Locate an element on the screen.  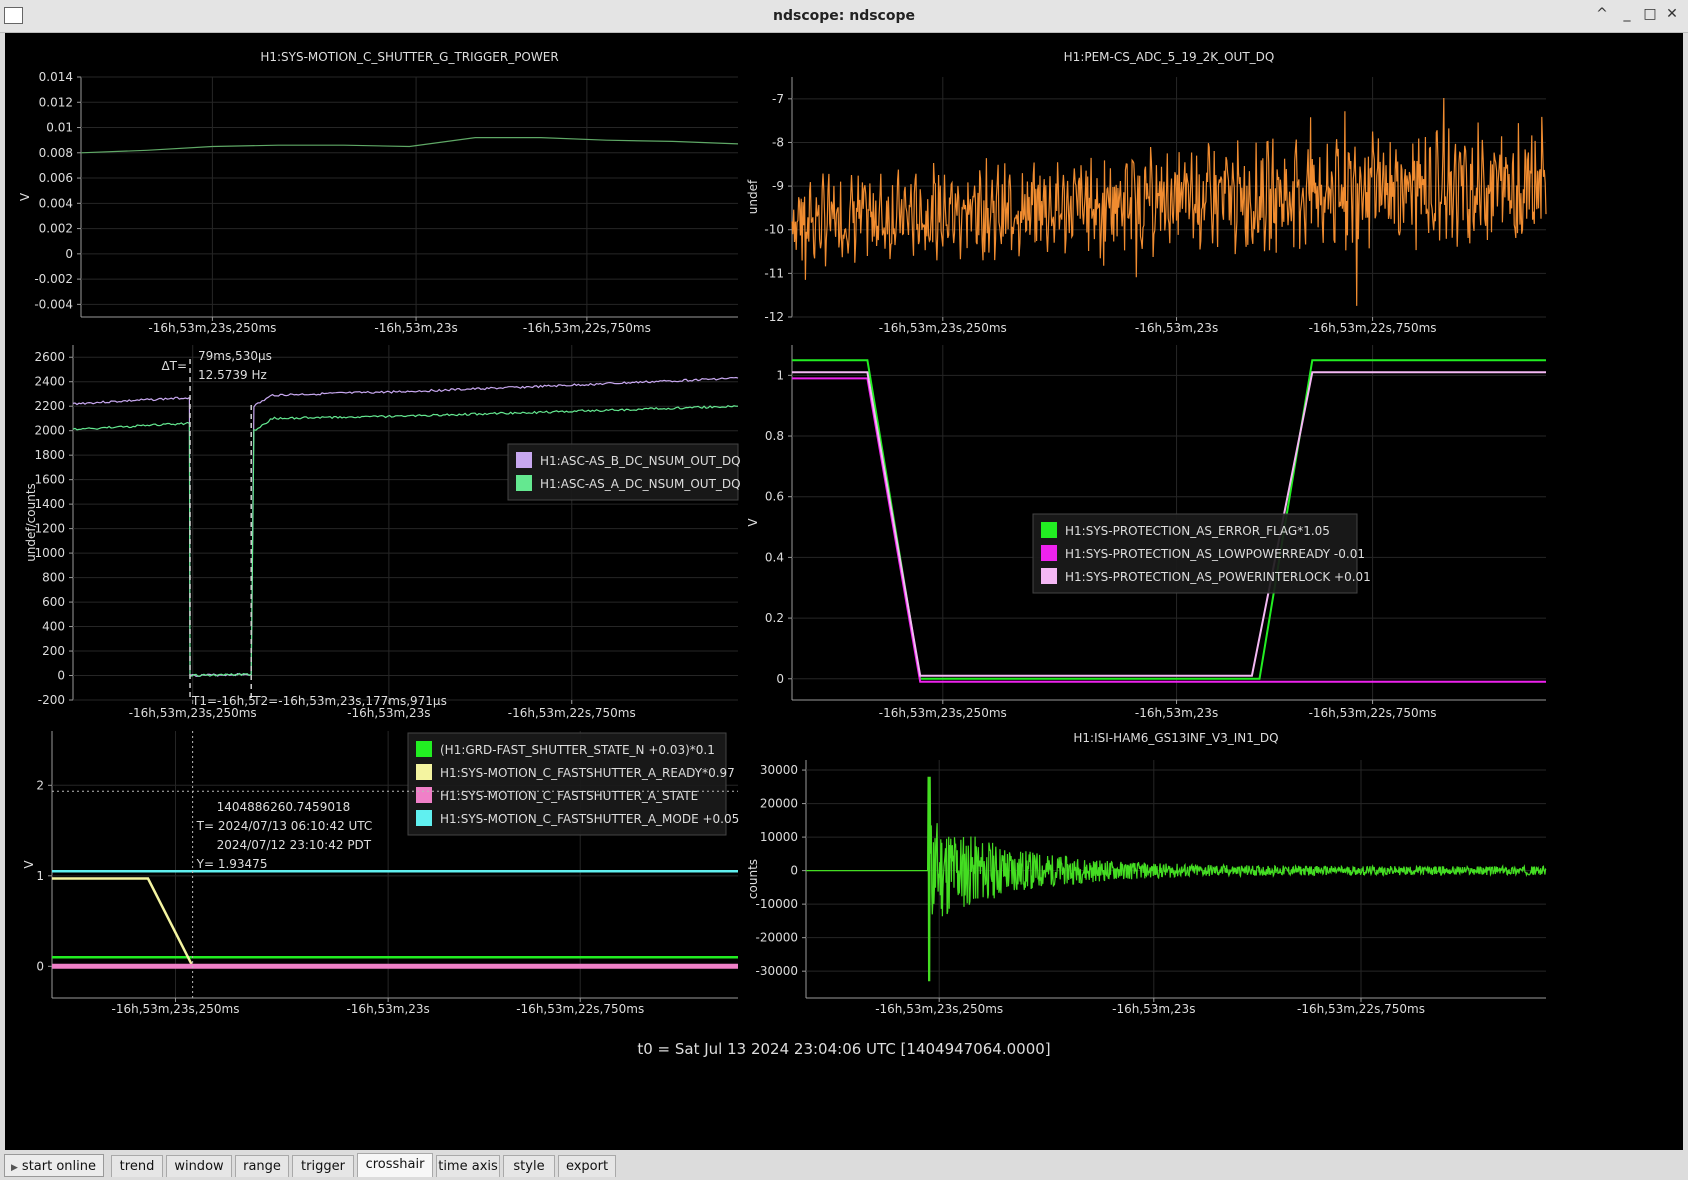
legend-label: H1:SYS-PROTECTION_AS_LOWPOWERREADY -0.01 is located at coordinates (1215, 554).